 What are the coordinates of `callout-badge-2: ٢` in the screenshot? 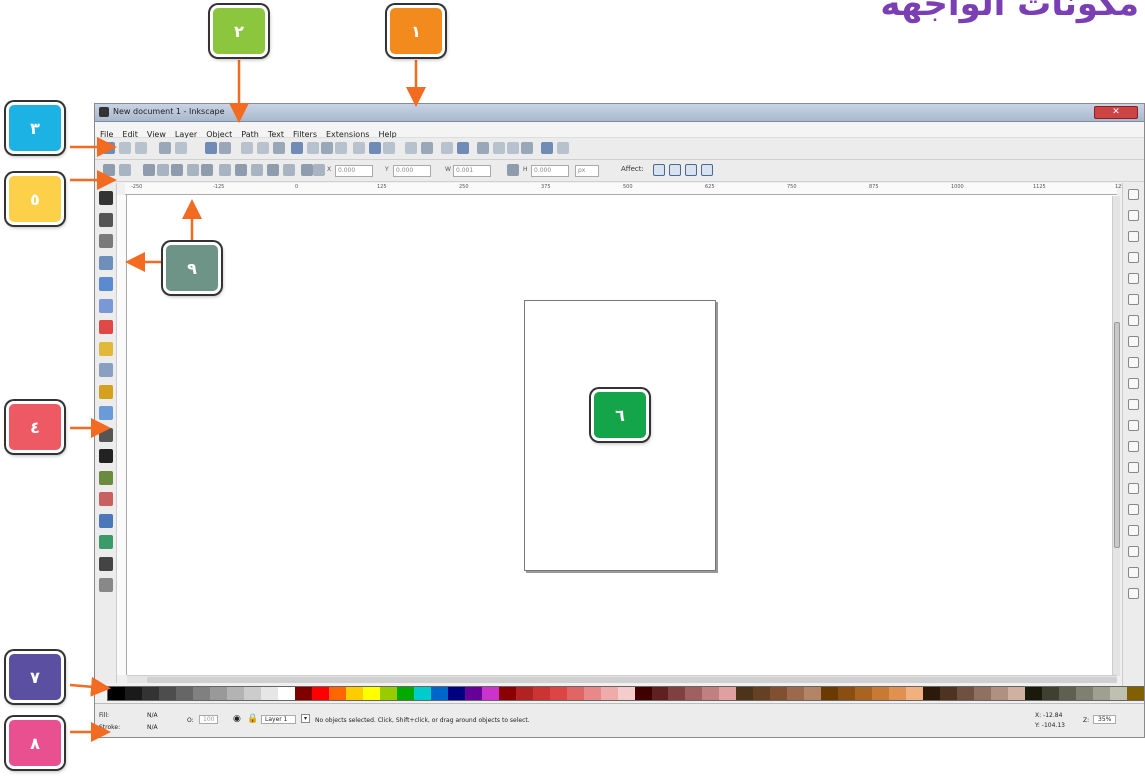 It's located at (239, 31).